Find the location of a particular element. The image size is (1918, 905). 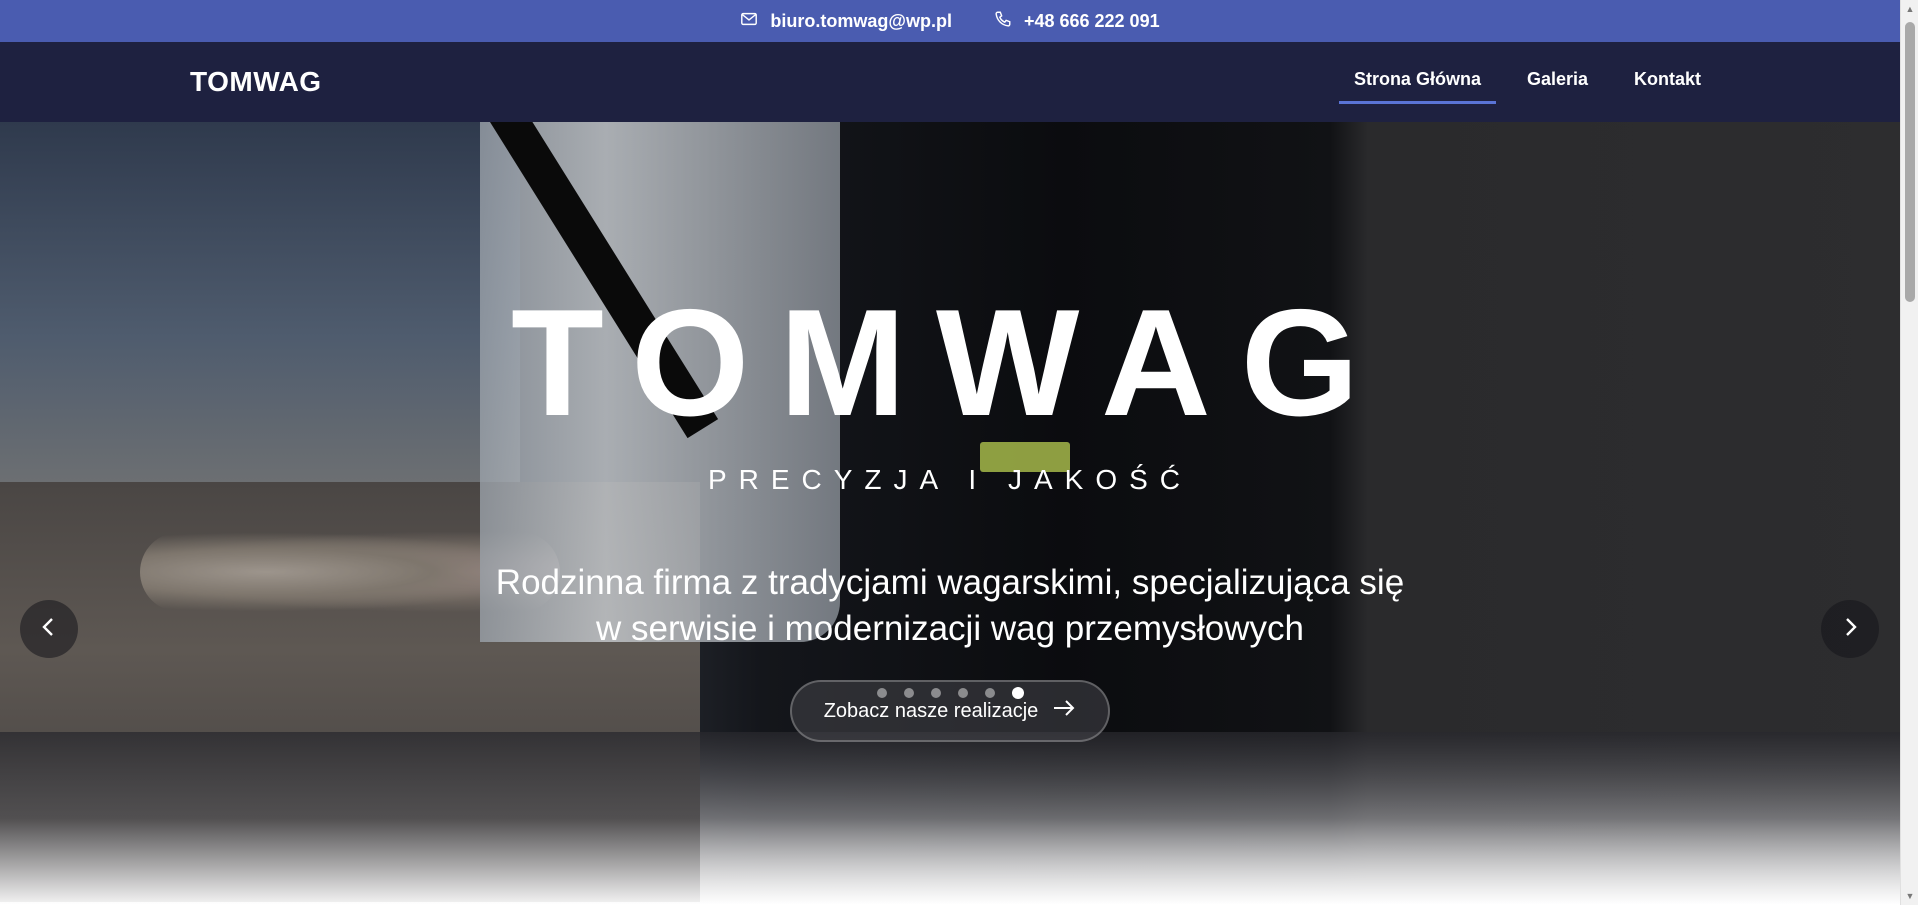

previous-slide-button is located at coordinates (49, 629).